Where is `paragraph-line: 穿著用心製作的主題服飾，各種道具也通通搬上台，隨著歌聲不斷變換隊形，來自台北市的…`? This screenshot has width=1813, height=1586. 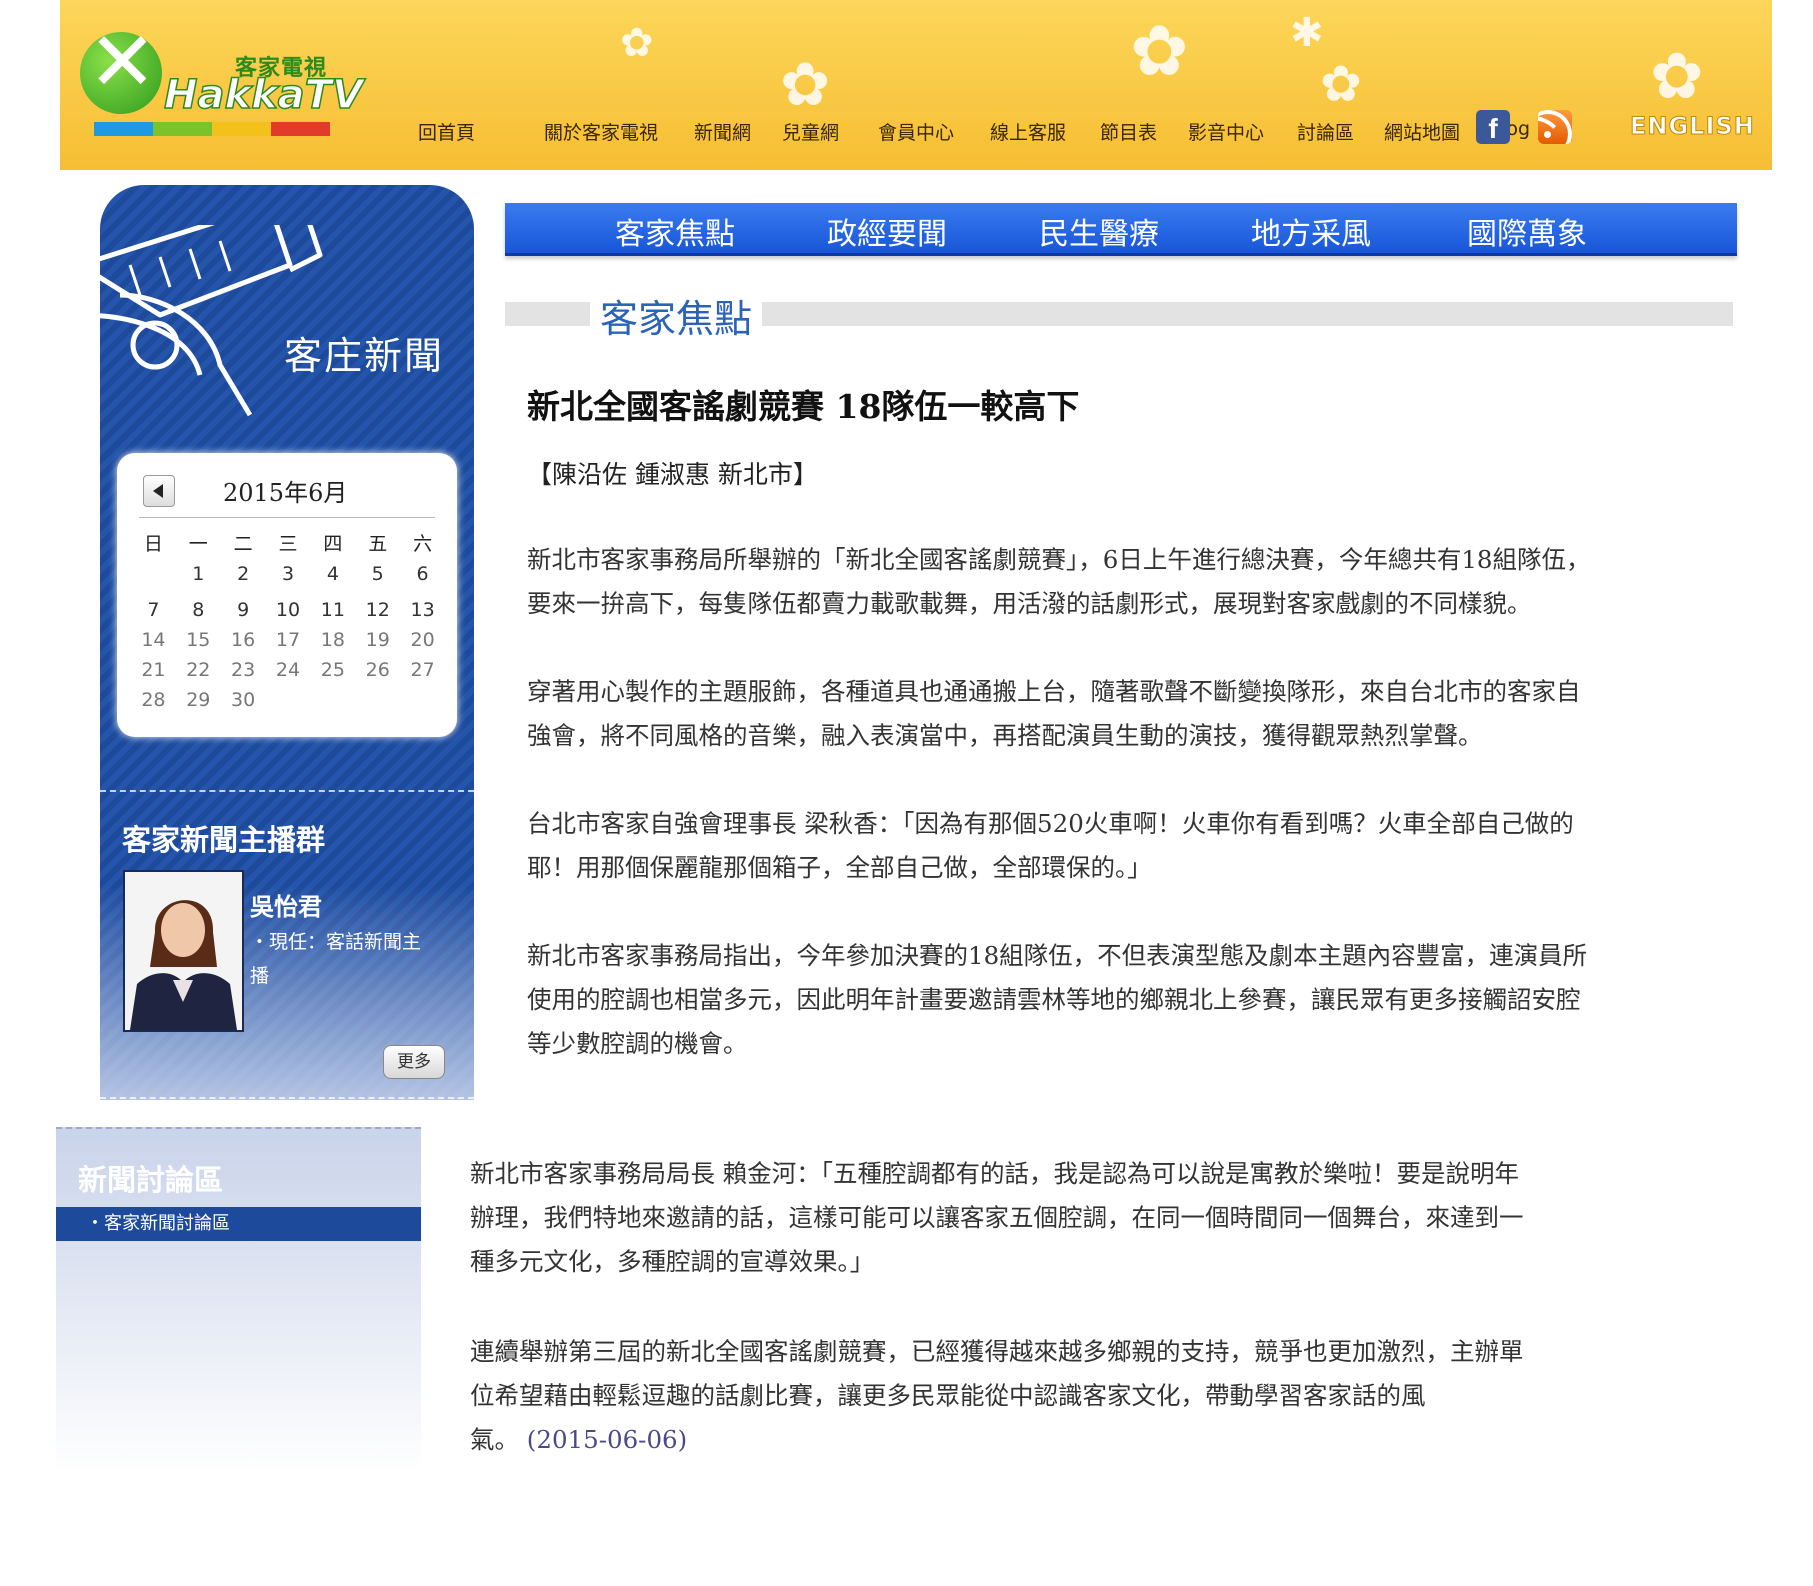
paragraph-line: 穿著用心製作的主題服飾，各種道具也通通搬上台，隨著歌聲不斷變換隊形，來自台北市的… is located at coordinates (1054, 691).